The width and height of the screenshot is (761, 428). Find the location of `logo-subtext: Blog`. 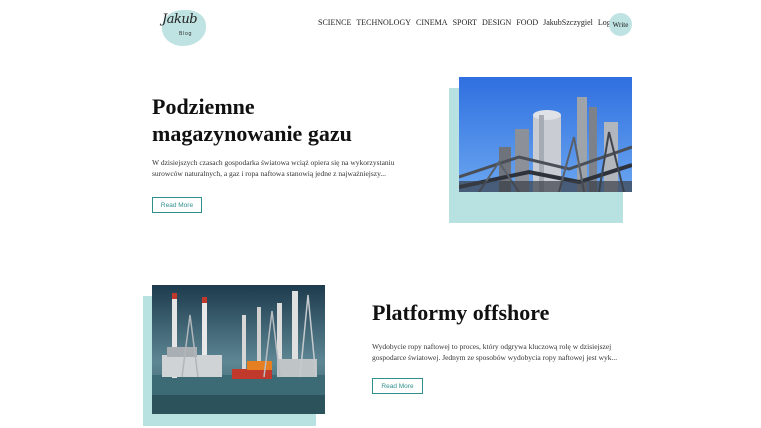

logo-subtext: Blog is located at coordinates (186, 34).